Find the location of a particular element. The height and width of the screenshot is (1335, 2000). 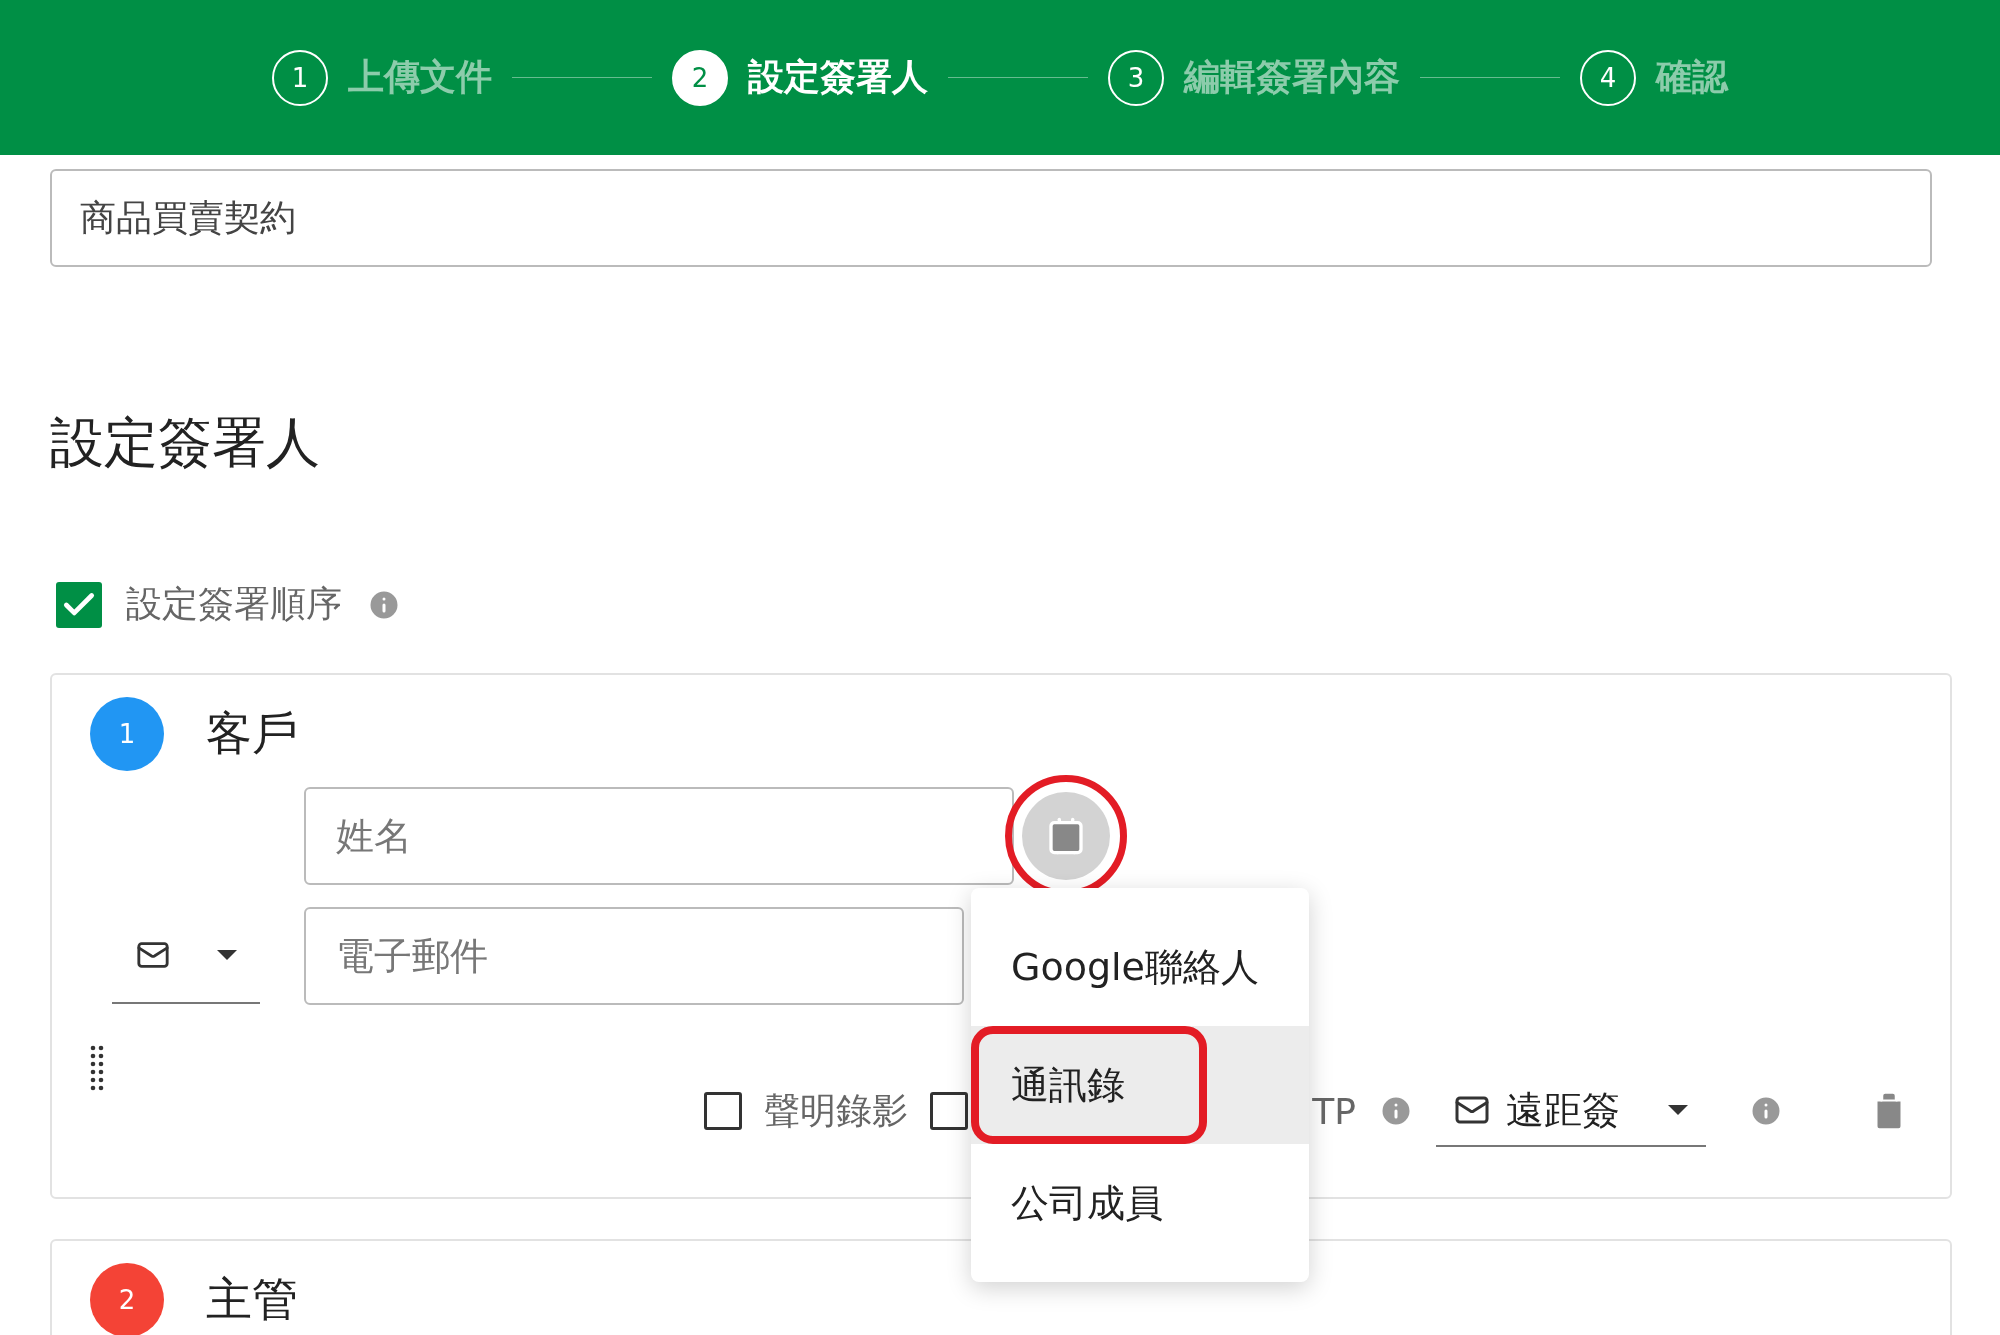

menu-item: Google聯絡人 is located at coordinates (1140, 967).